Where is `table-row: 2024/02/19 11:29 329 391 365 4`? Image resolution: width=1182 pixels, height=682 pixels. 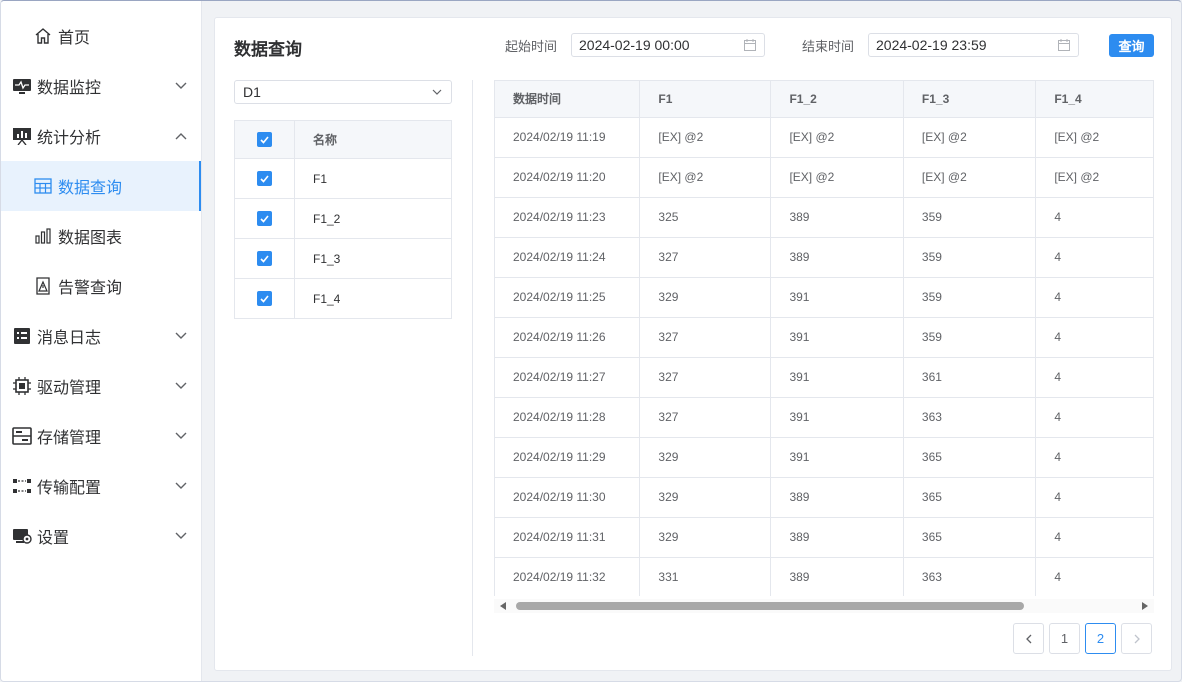
table-row: 2024/02/19 11:29 329 391 365 4 is located at coordinates (824, 457).